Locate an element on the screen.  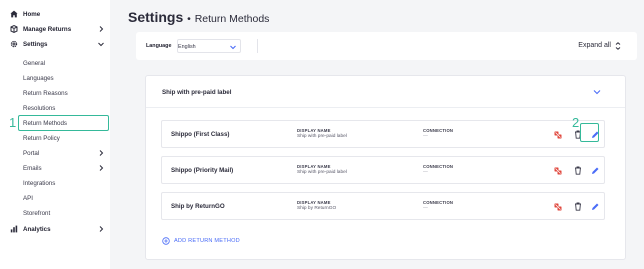
sidebar-item-languages: Languages is located at coordinates (55, 78).